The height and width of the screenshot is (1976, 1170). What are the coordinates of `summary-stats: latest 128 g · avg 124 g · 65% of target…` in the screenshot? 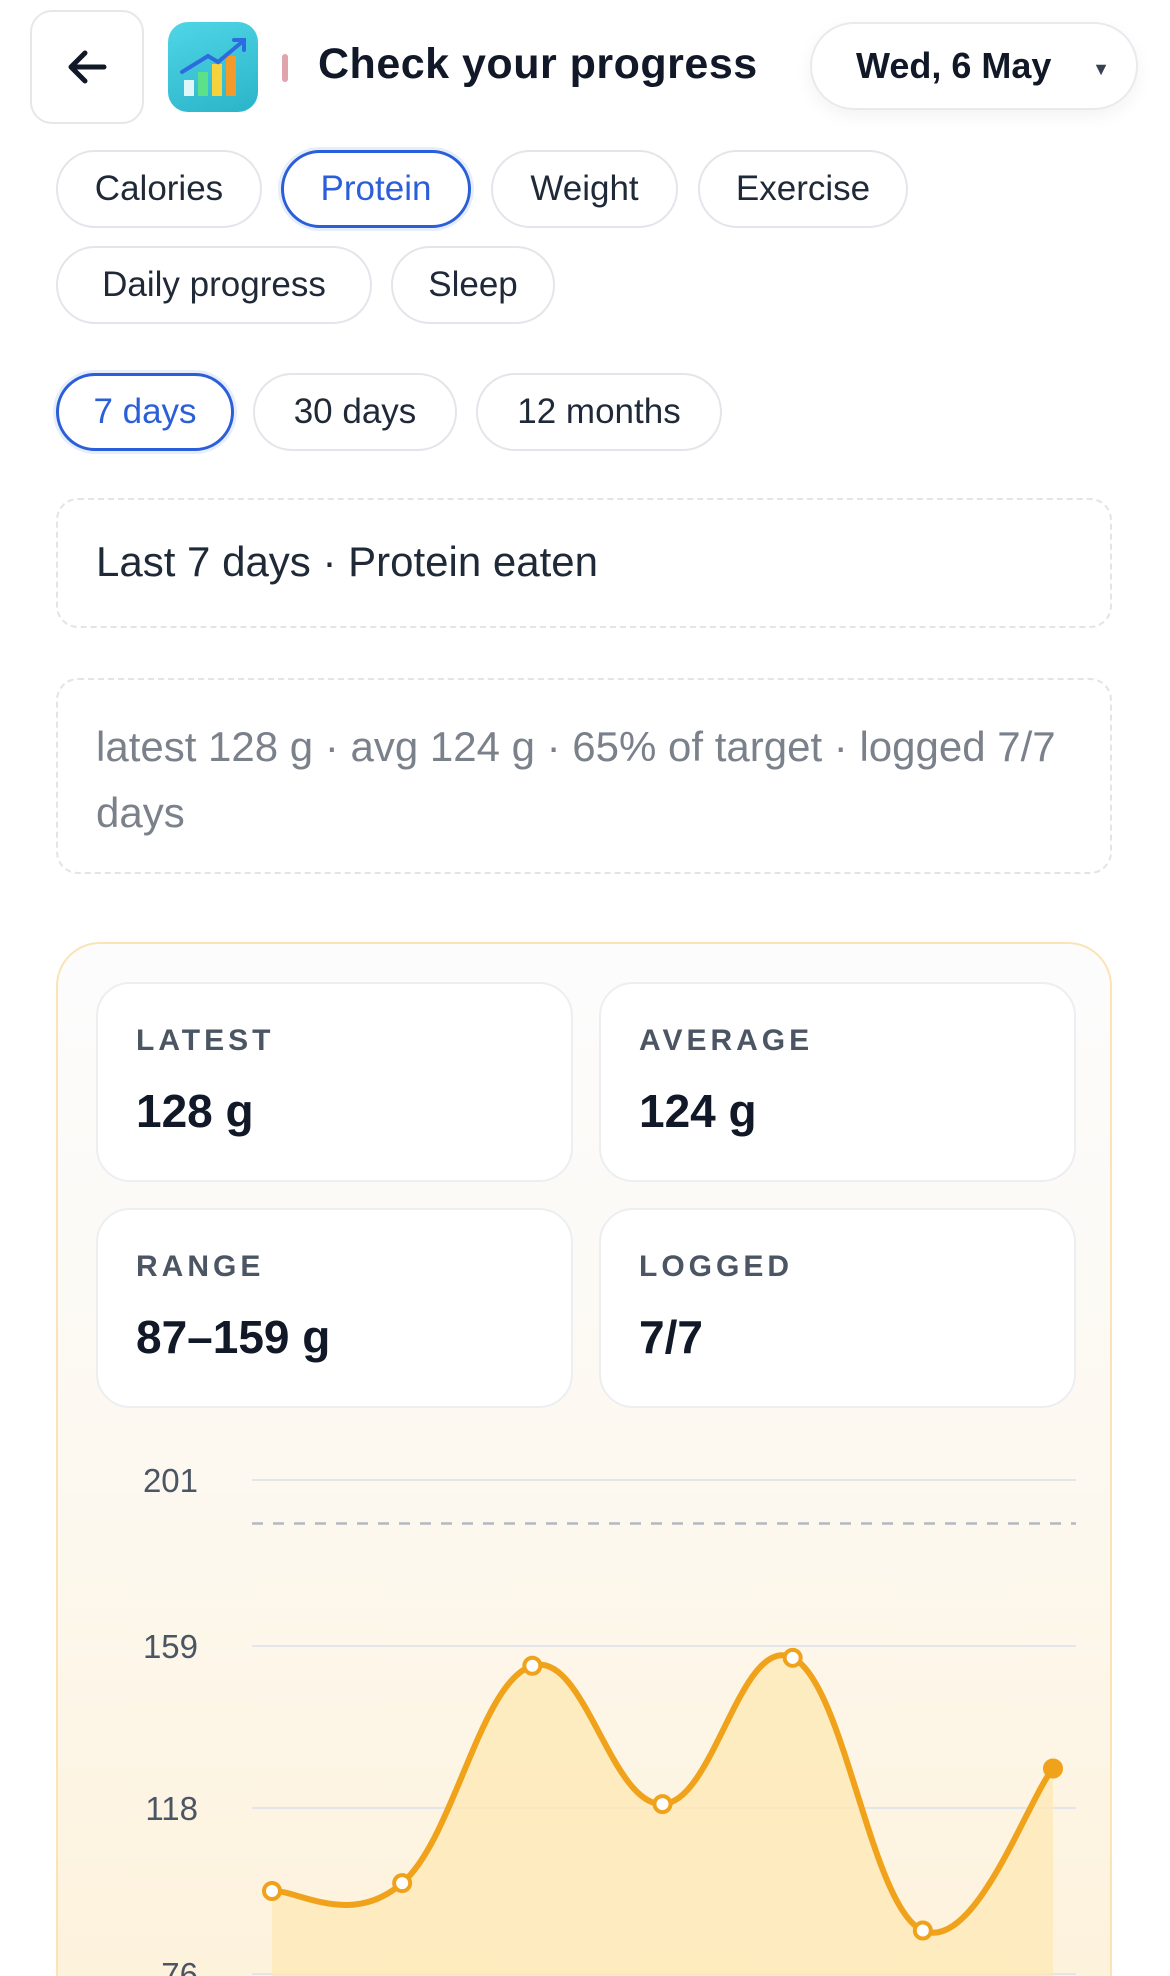 It's located at (576, 779).